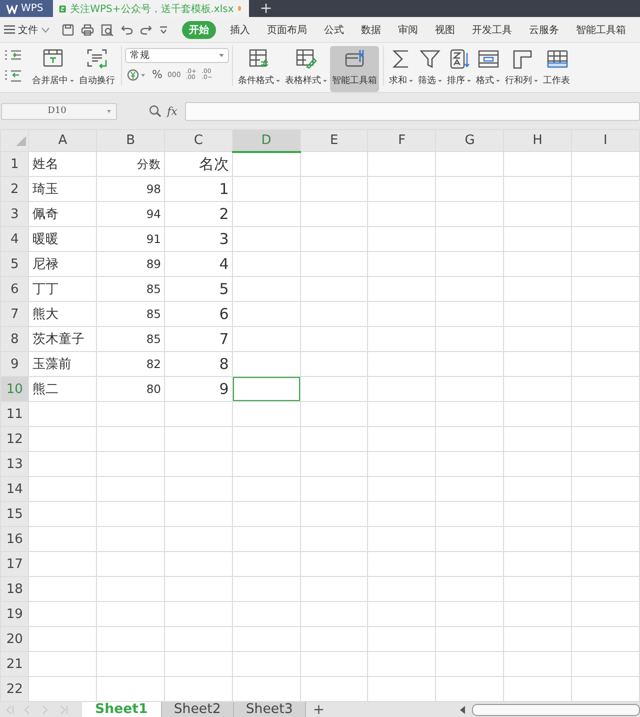 The width and height of the screenshot is (640, 717). What do you see at coordinates (463, 710) in the screenshot?
I see `scroll-left-icon` at bounding box center [463, 710].